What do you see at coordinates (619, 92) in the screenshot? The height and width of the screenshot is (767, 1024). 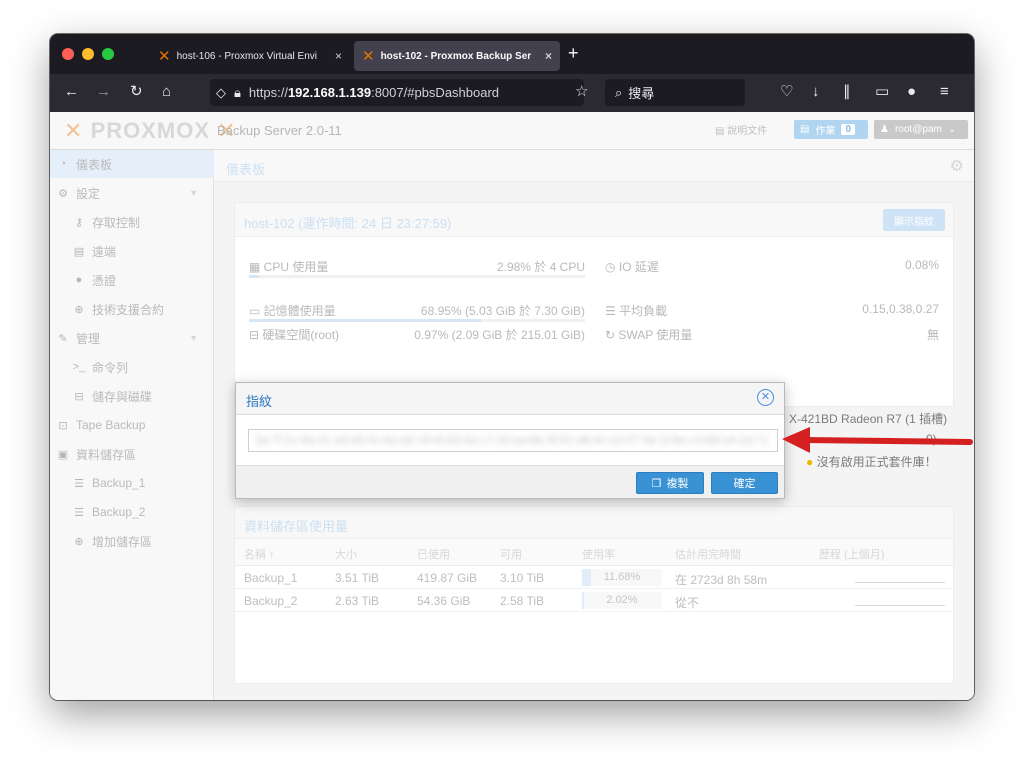 I see `search-icon: ⌕` at bounding box center [619, 92].